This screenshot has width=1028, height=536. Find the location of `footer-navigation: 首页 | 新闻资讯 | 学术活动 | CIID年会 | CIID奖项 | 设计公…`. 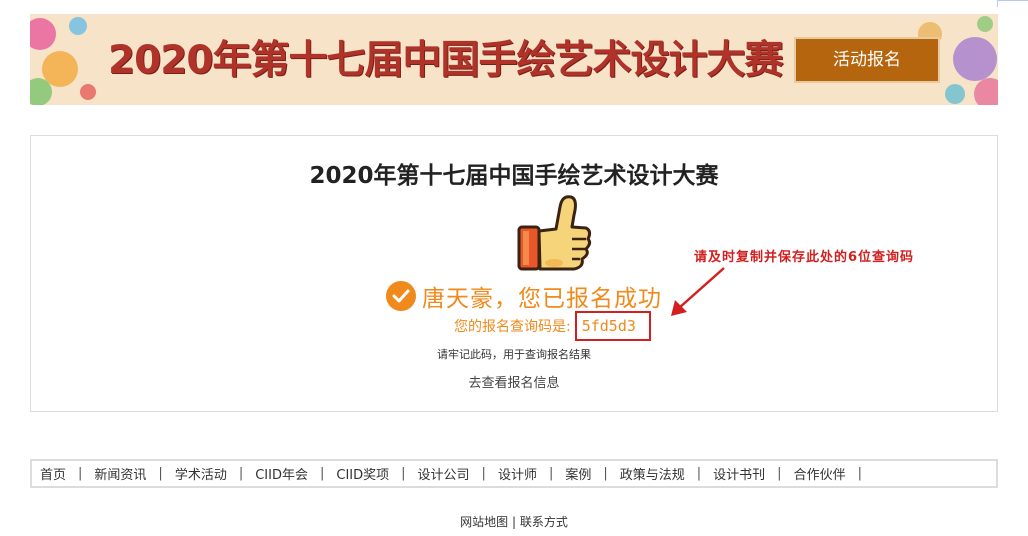

footer-navigation: 首页 | 新闻资讯 | 学术活动 | CIID年会 | CIID奖项 | 设计公… is located at coordinates (514, 473).